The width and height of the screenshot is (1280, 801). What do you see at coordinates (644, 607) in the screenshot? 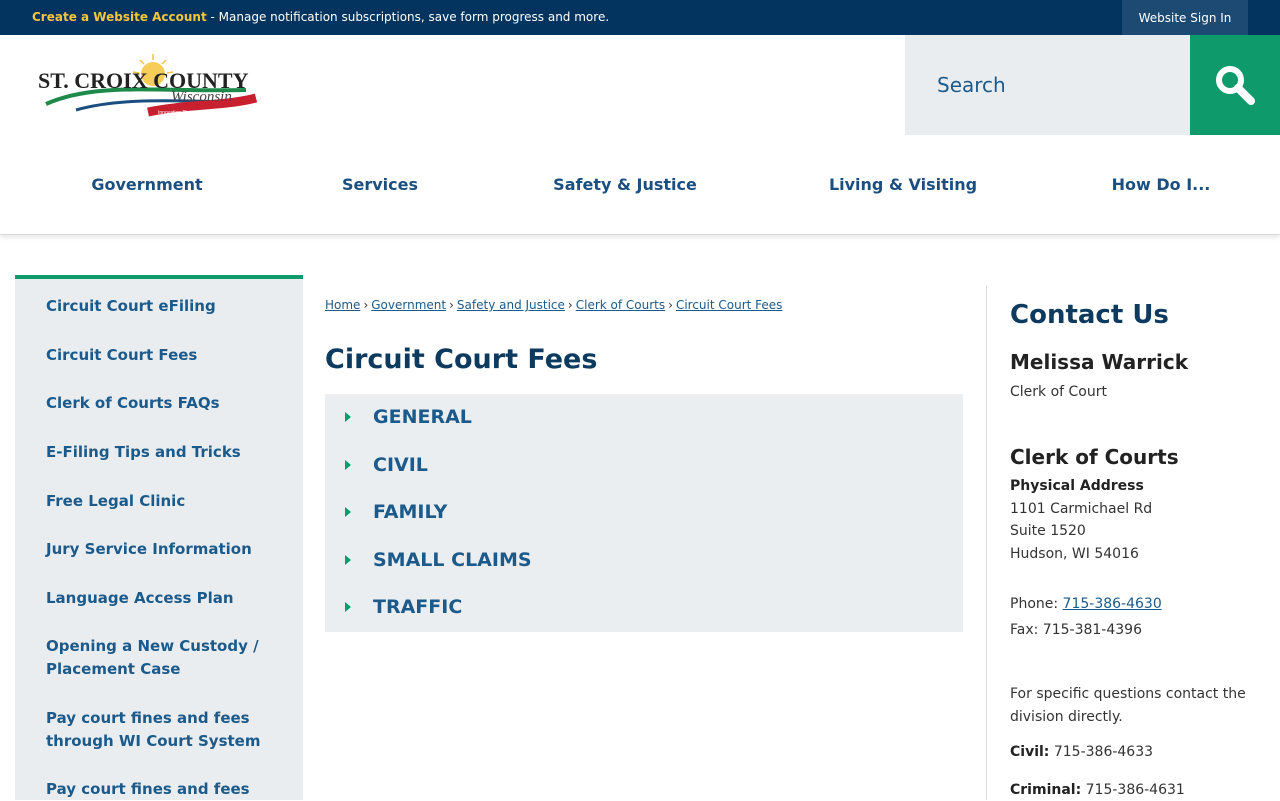
I see `accordion-traffic: TRAFFIC` at bounding box center [644, 607].